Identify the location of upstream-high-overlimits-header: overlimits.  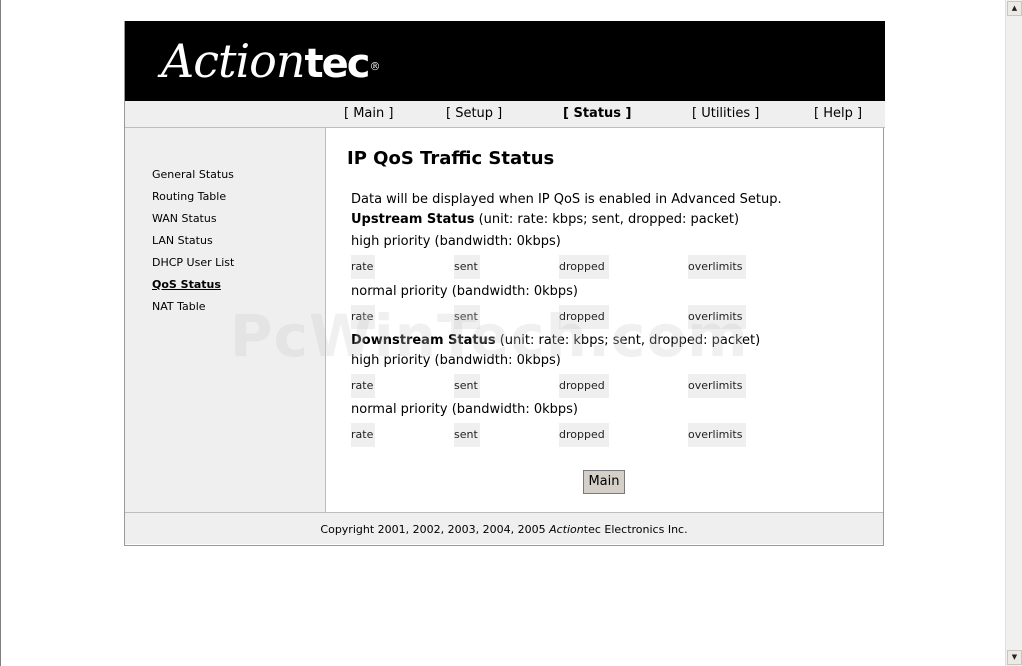
(717, 267).